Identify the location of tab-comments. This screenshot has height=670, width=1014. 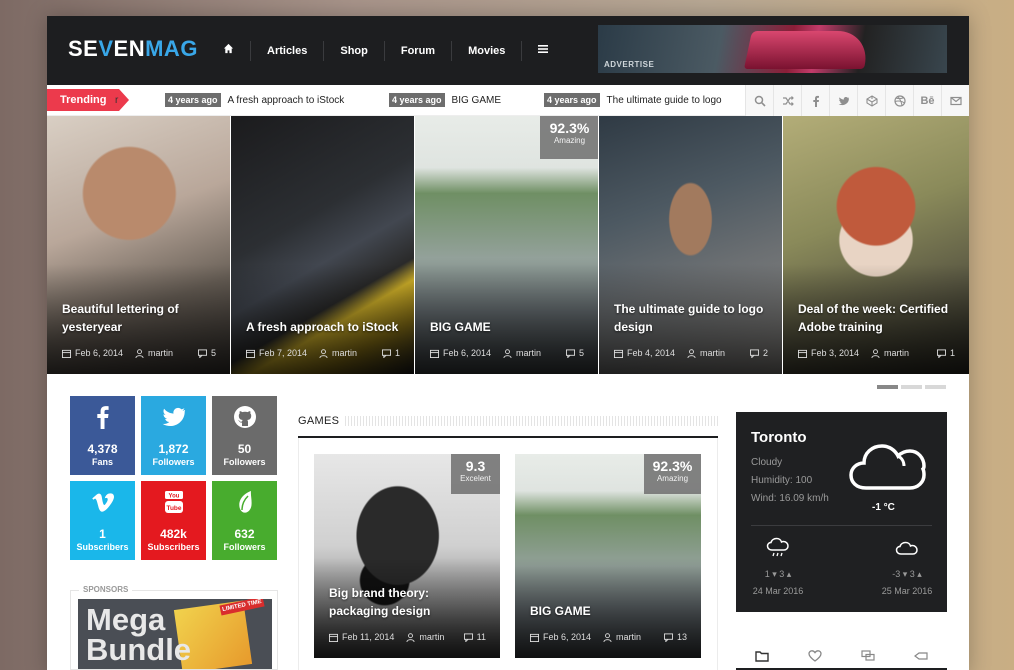
(868, 655).